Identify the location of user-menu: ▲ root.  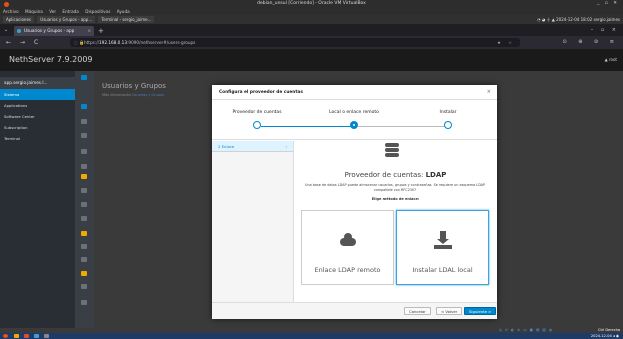
(611, 59).